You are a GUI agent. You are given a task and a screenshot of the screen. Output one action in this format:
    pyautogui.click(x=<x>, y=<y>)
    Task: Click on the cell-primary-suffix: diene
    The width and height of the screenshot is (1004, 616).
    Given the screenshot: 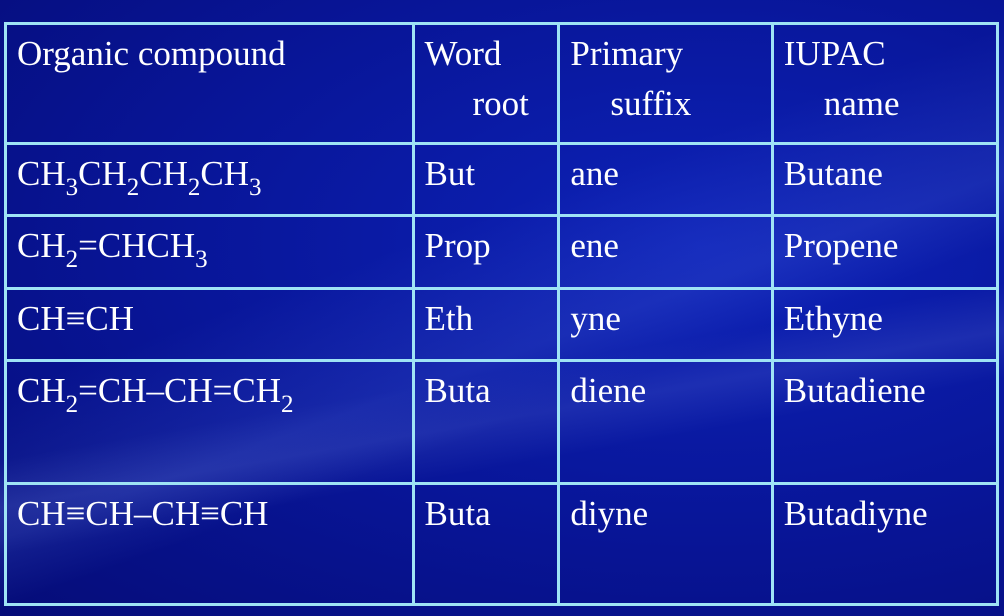 What is the action you would take?
    pyautogui.click(x=665, y=422)
    